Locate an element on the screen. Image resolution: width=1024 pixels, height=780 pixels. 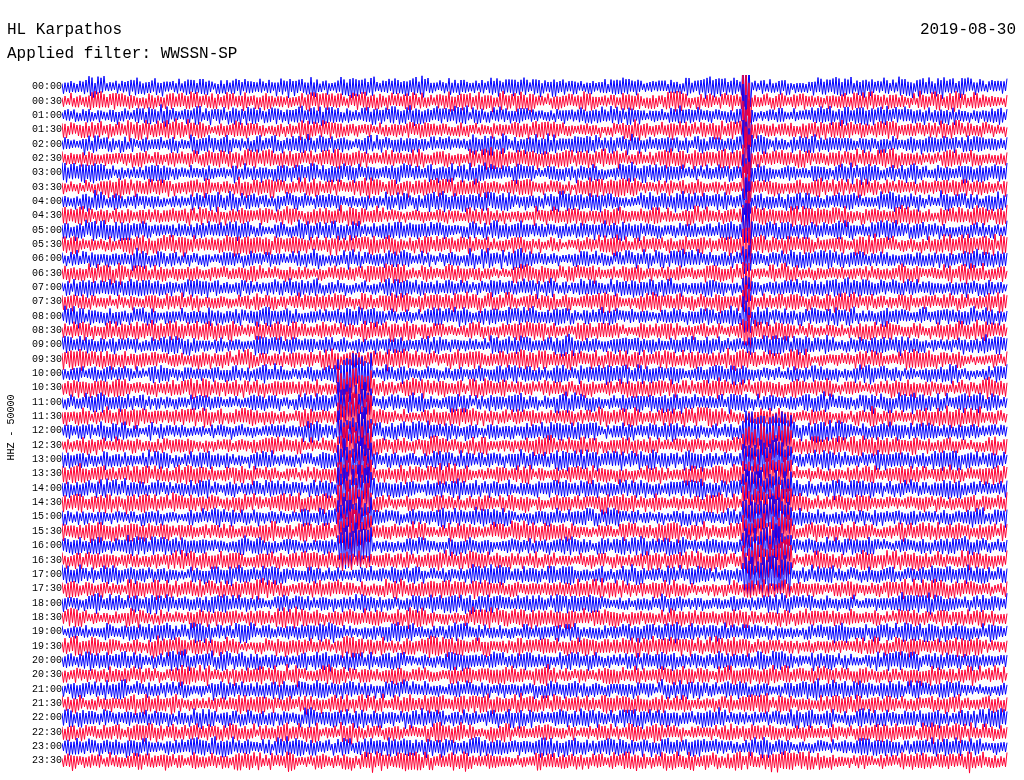
time-label: 05:30 is located at coordinates (47, 244).